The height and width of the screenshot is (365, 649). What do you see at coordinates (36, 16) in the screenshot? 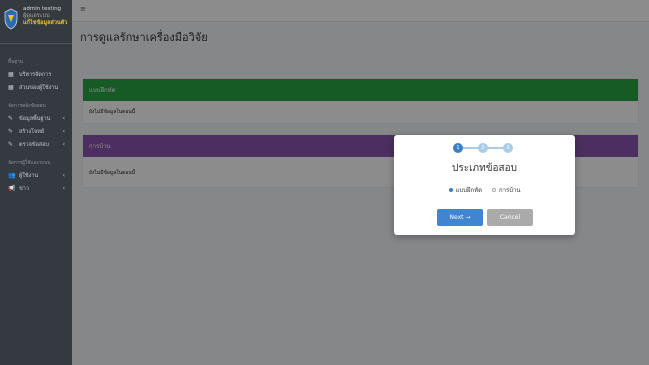
I see `user-role: ผู้ดูแลระบบ` at bounding box center [36, 16].